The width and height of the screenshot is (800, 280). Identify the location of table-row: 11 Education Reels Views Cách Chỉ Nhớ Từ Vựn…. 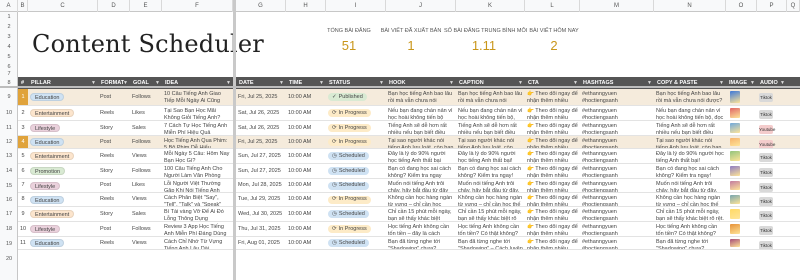
(409, 243).